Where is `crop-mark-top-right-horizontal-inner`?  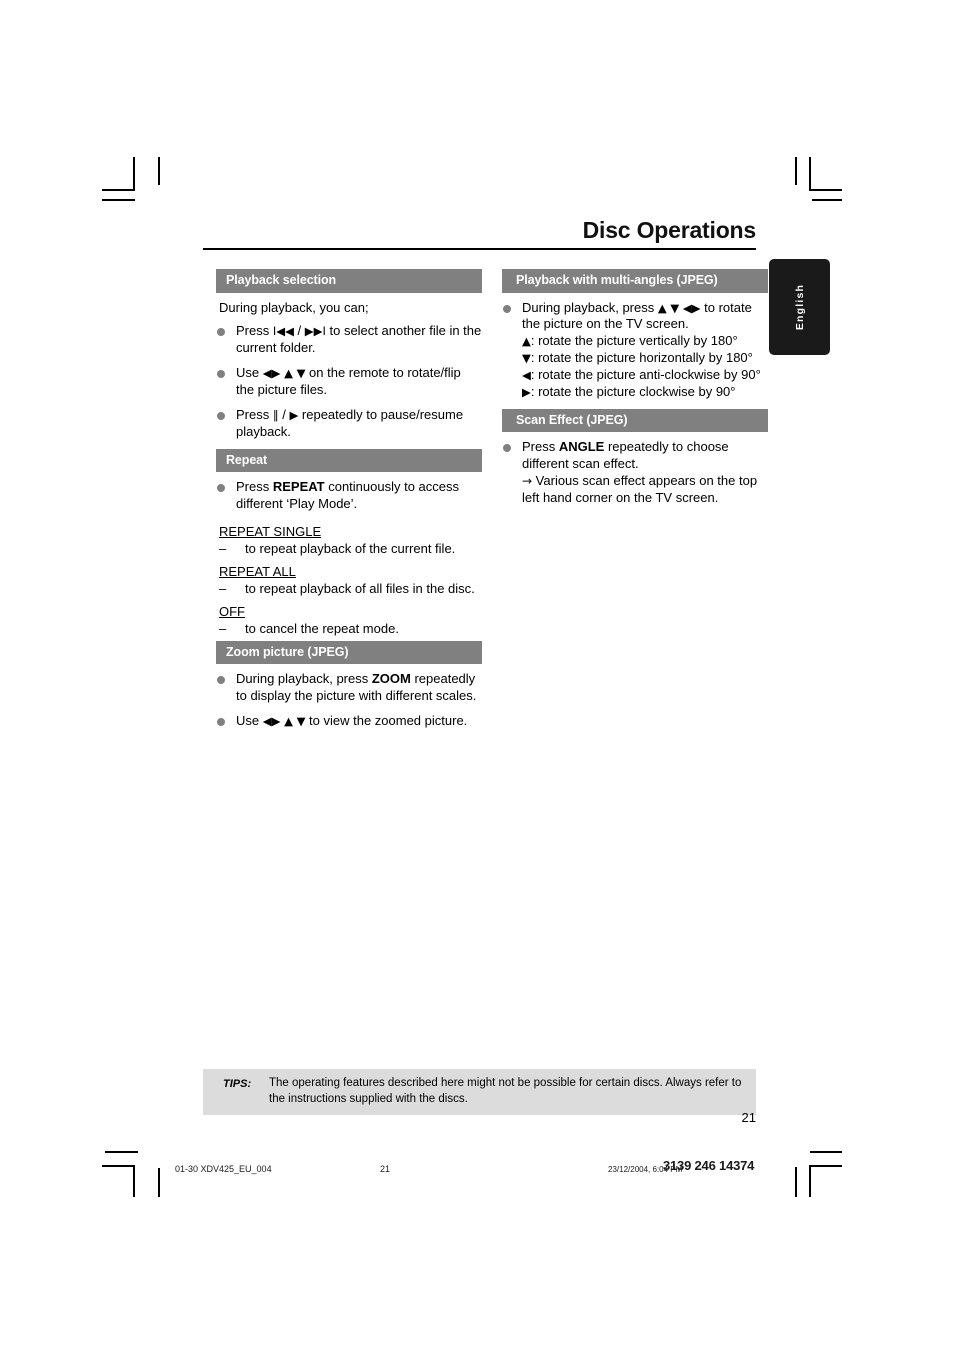 crop-mark-top-right-horizontal-inner is located at coordinates (825, 190).